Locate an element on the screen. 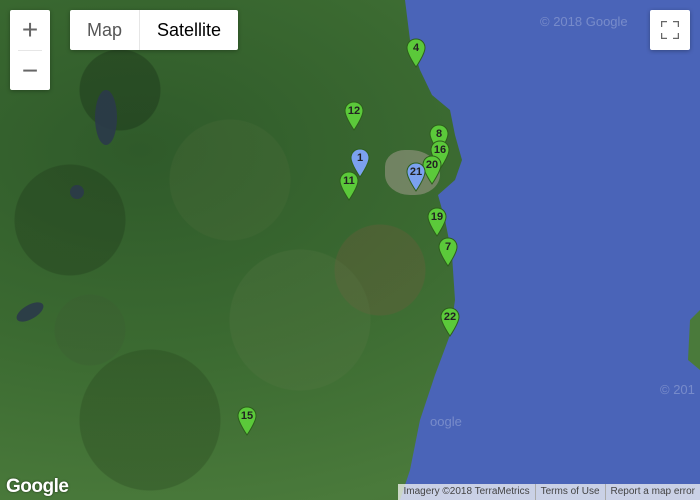  marker-label: 4 is located at coordinates (416, 48).